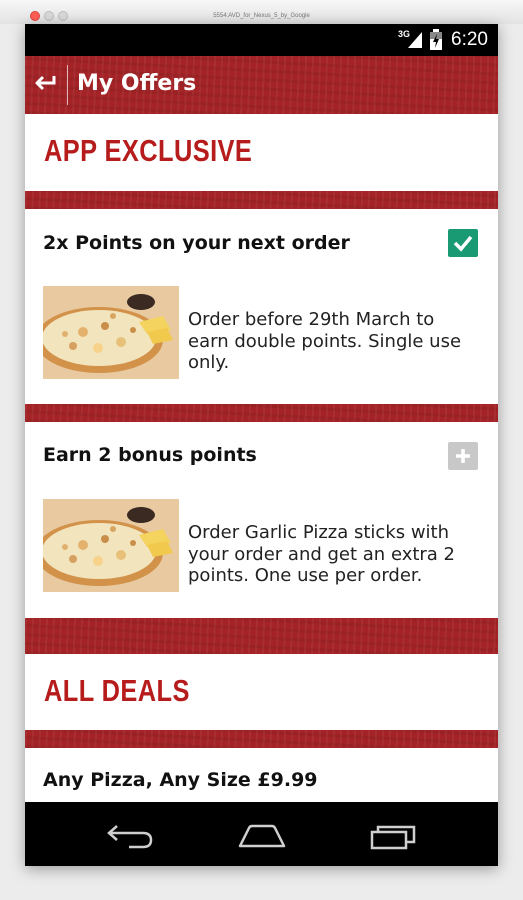 The width and height of the screenshot is (523, 900). I want to click on back-icon, so click(130, 837).